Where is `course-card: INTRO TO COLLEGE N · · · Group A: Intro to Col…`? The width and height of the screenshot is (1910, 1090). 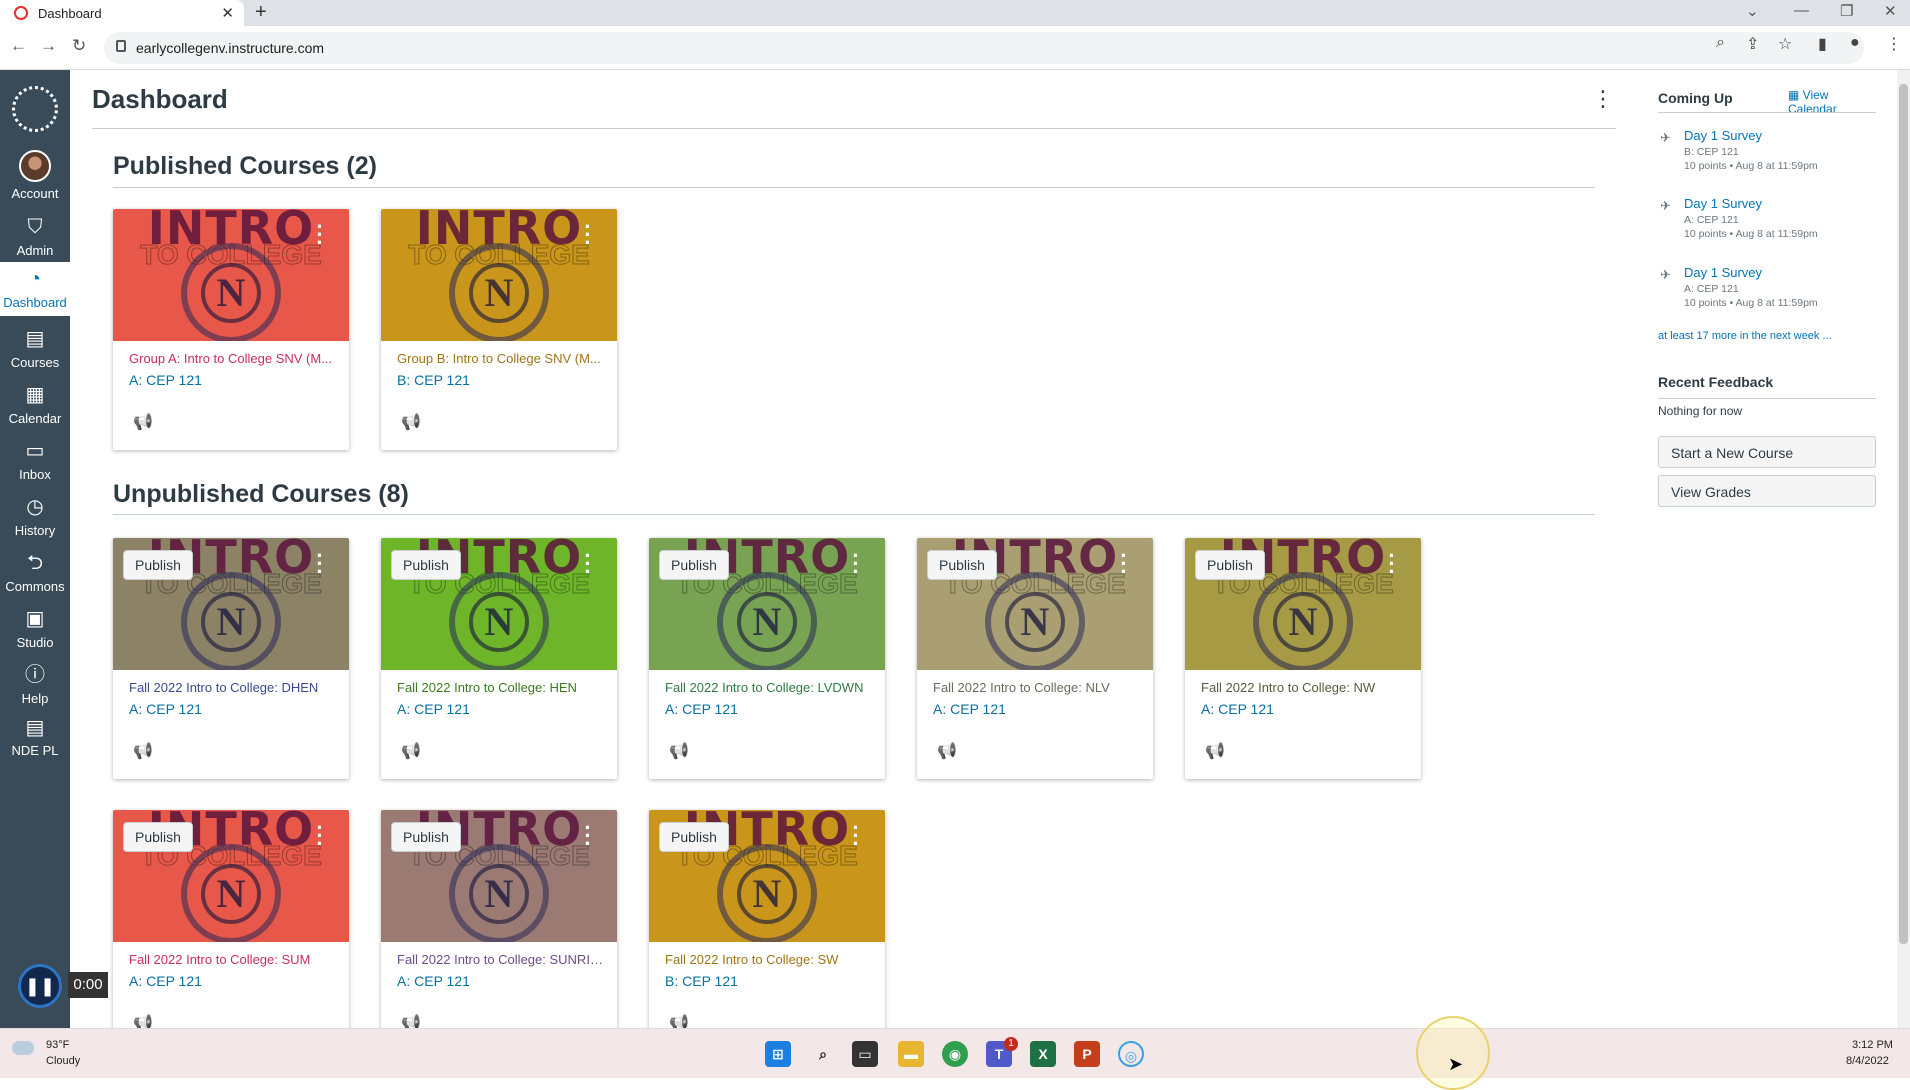 course-card: INTRO TO COLLEGE N · · · Group A: Intro to Col… is located at coordinates (231, 329).